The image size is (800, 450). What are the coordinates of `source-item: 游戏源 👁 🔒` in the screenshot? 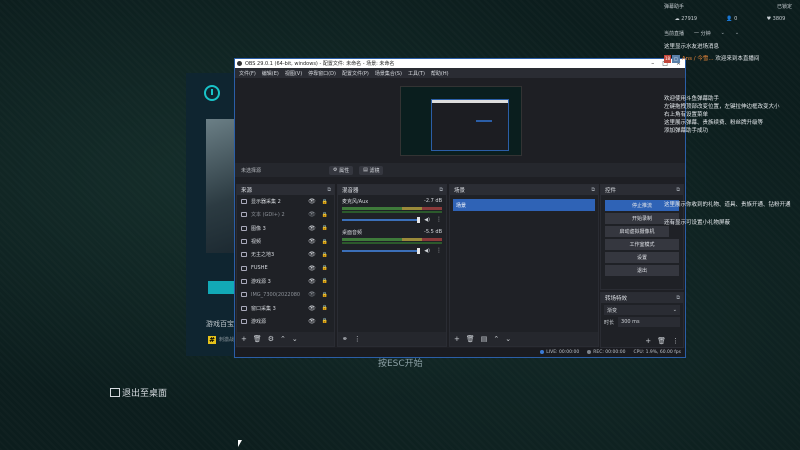 It's located at (285, 321).